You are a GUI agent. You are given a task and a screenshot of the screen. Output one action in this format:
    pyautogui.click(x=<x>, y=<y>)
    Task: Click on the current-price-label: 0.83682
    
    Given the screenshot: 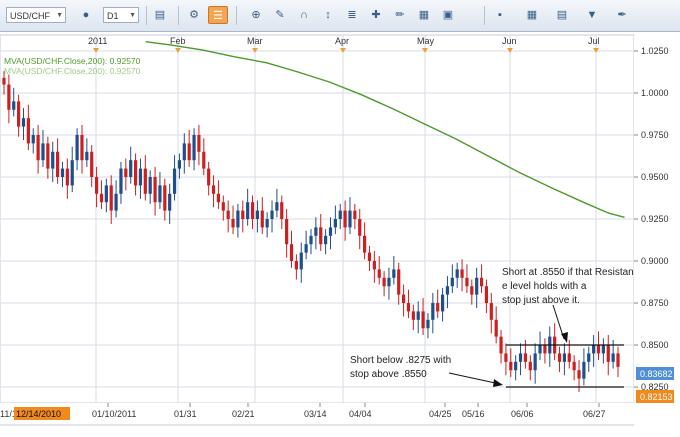 What is the action you would take?
    pyautogui.click(x=656, y=374)
    